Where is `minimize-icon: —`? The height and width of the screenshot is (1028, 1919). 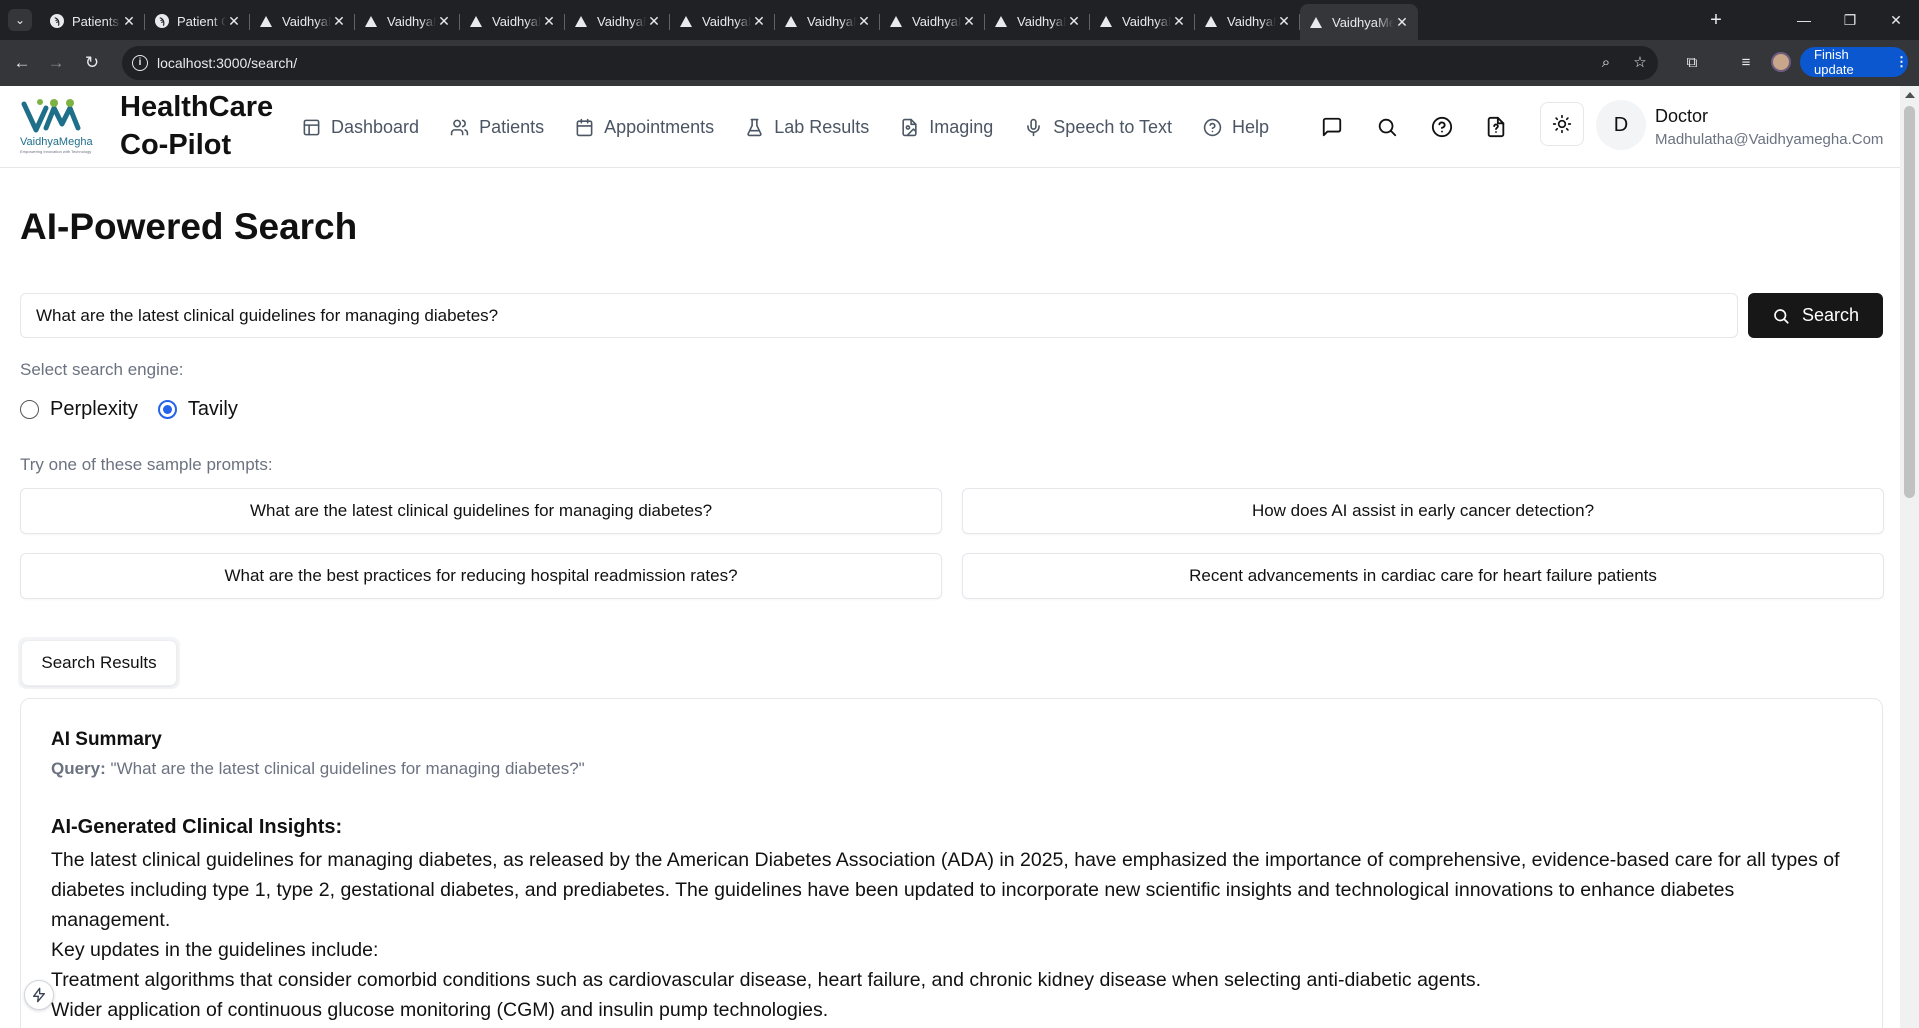
minimize-icon: — is located at coordinates (1804, 20).